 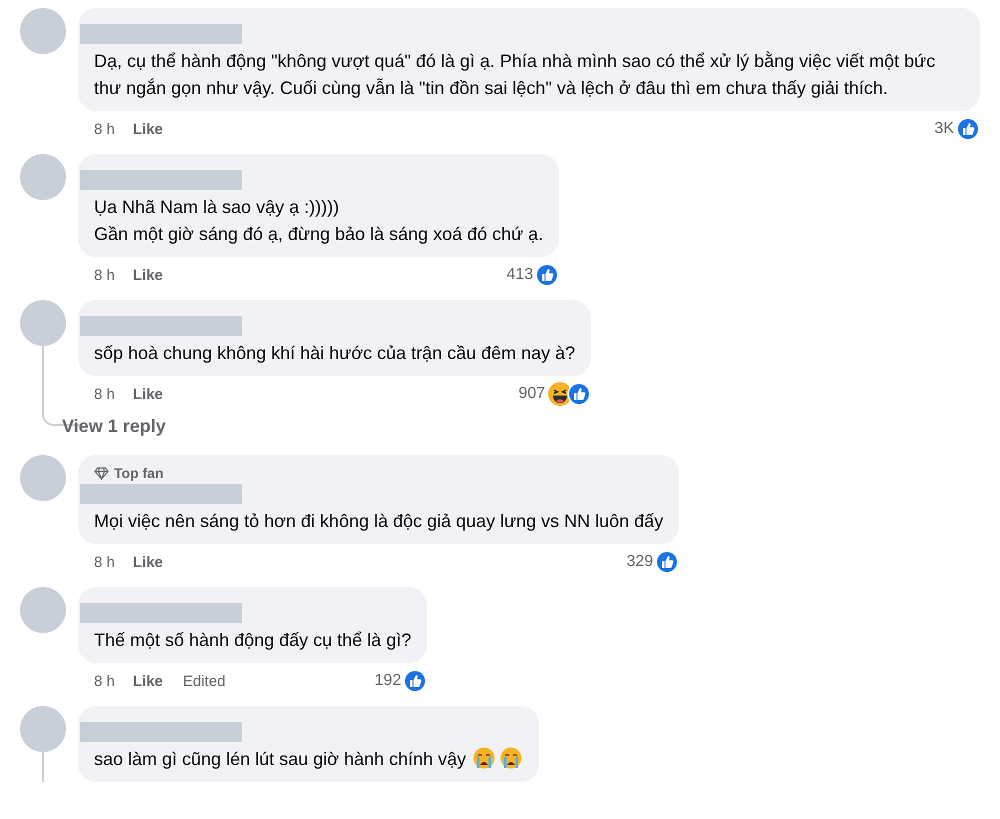 What do you see at coordinates (280, 759) in the screenshot?
I see `comment-text: sao làm gì cũng lén lút sau giờ hành chính vậy` at bounding box center [280, 759].